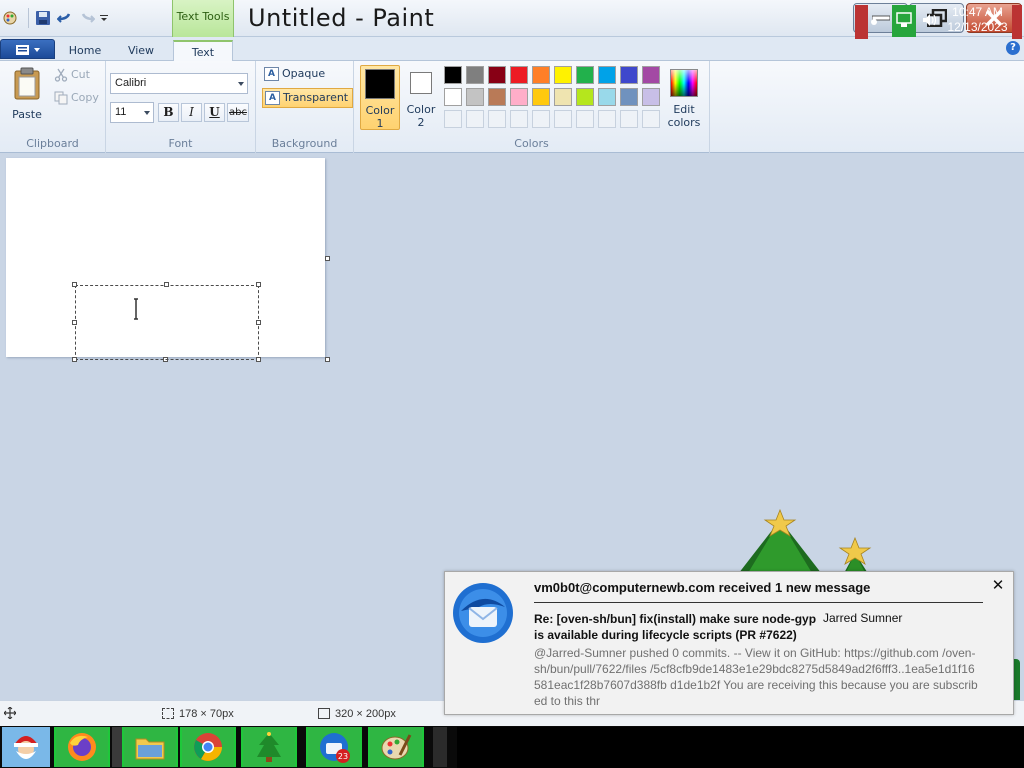 This screenshot has width=1024, height=768. Describe the element at coordinates (167, 322) in the screenshot. I see `text-box-selection` at that location.